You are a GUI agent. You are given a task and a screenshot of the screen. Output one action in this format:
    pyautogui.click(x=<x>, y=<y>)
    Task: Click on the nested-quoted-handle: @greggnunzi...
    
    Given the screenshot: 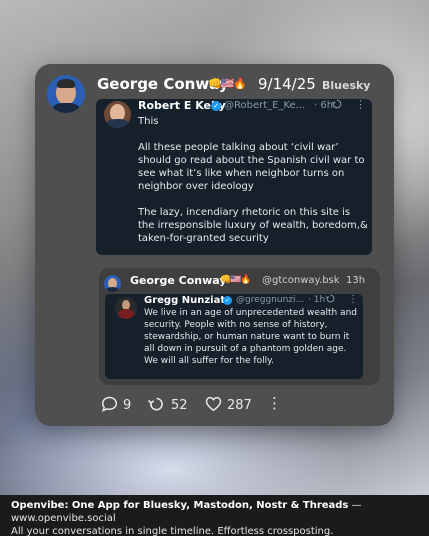 What is the action you would take?
    pyautogui.click(x=270, y=300)
    